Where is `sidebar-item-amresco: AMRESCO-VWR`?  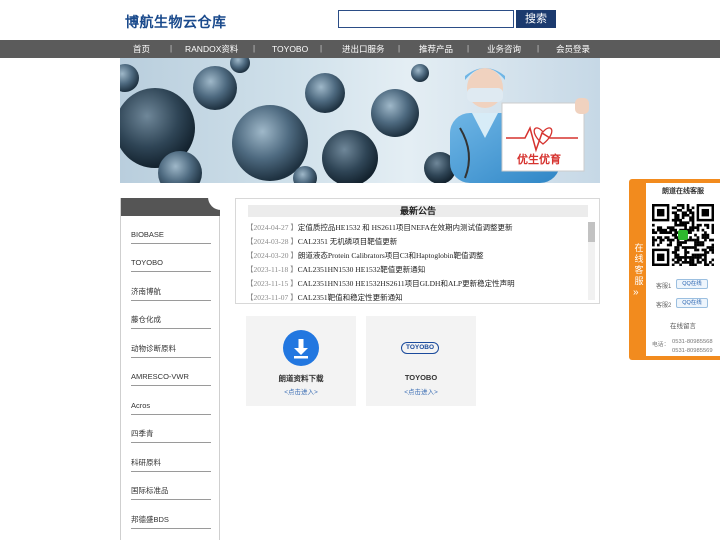
sidebar-item-amresco: AMRESCO-VWR is located at coordinates (171, 377).